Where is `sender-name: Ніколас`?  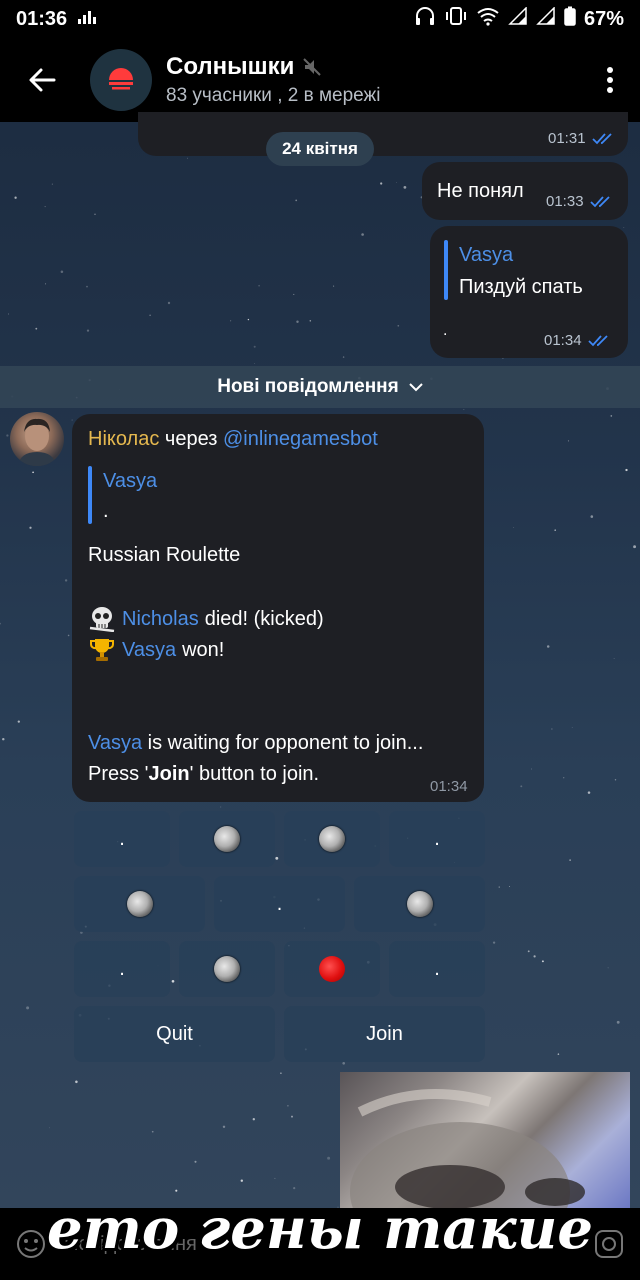 sender-name: Ніколас is located at coordinates (123, 439).